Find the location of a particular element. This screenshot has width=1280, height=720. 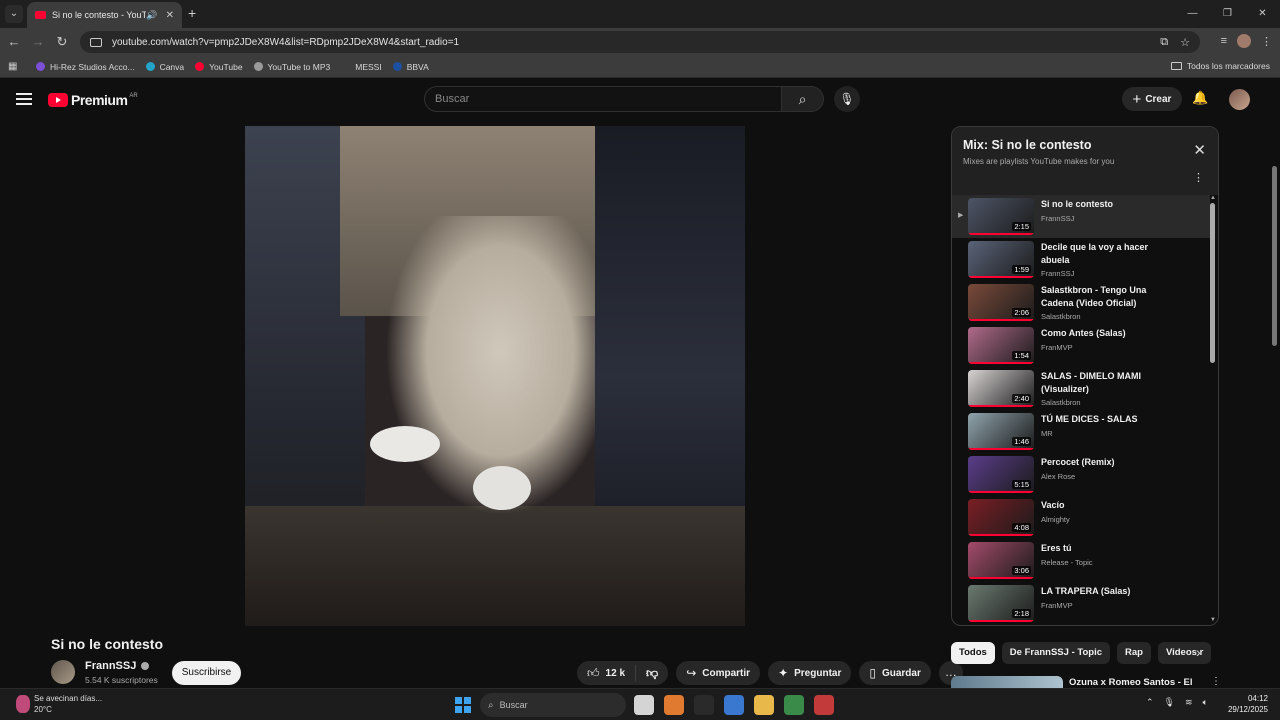

close-window-button: ✕ is located at coordinates (1262, 14).